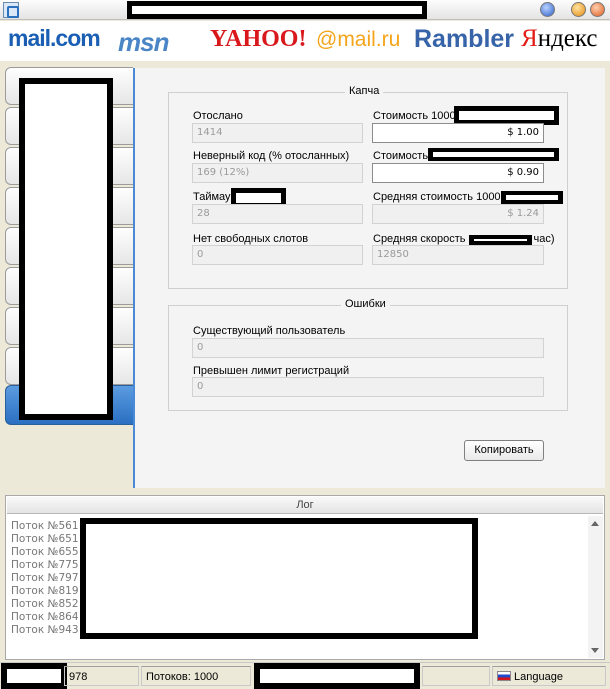 The image size is (610, 689). I want to click on log-line: Поток №819, so click(45, 591).